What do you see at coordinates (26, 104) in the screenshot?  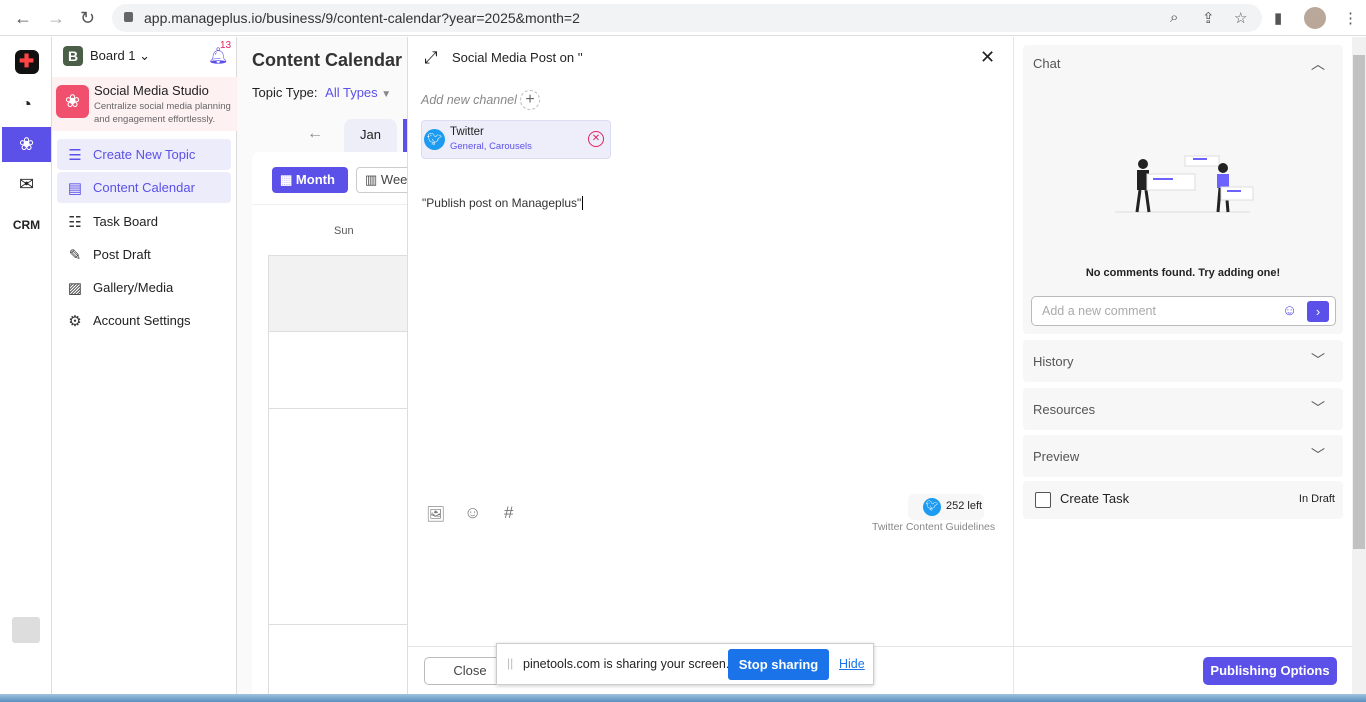 I see `dashboard-gauge-icon: ◔` at bounding box center [26, 104].